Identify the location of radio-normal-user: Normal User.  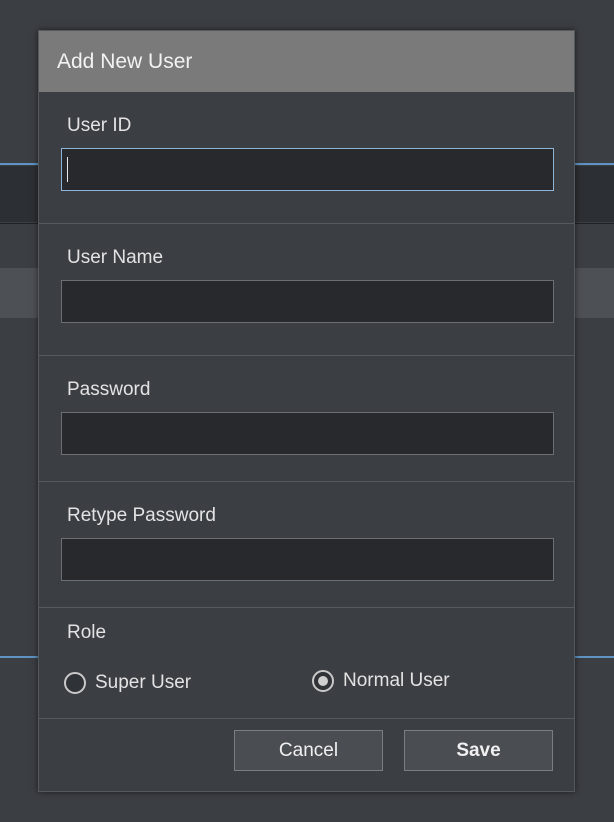
(381, 681).